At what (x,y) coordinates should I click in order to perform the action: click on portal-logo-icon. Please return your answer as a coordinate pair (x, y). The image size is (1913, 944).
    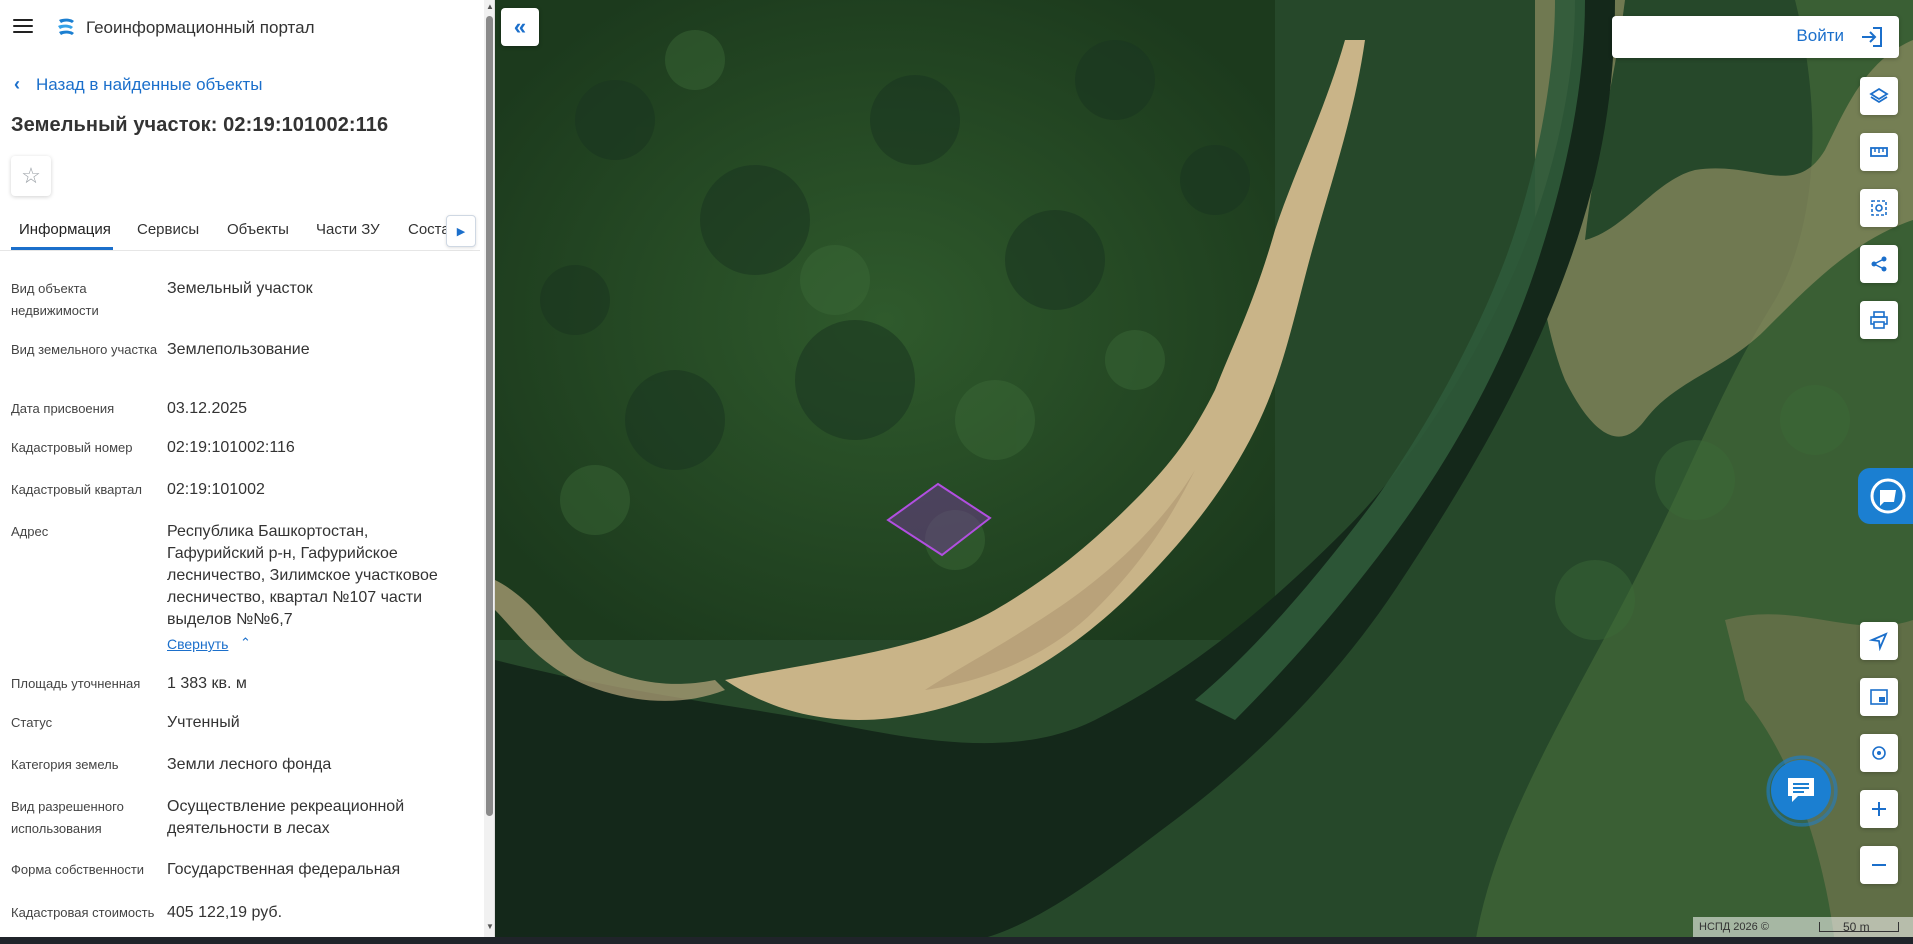
    Looking at the image, I should click on (66, 26).